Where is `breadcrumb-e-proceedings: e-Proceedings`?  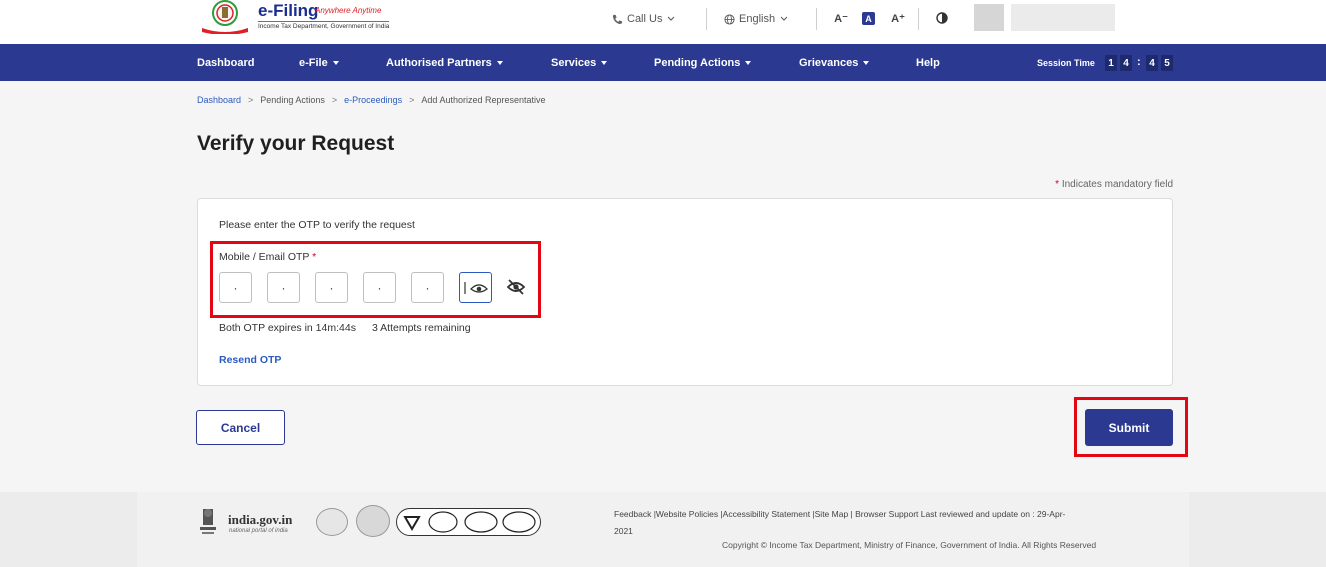 breadcrumb-e-proceedings: e-Proceedings is located at coordinates (373, 100).